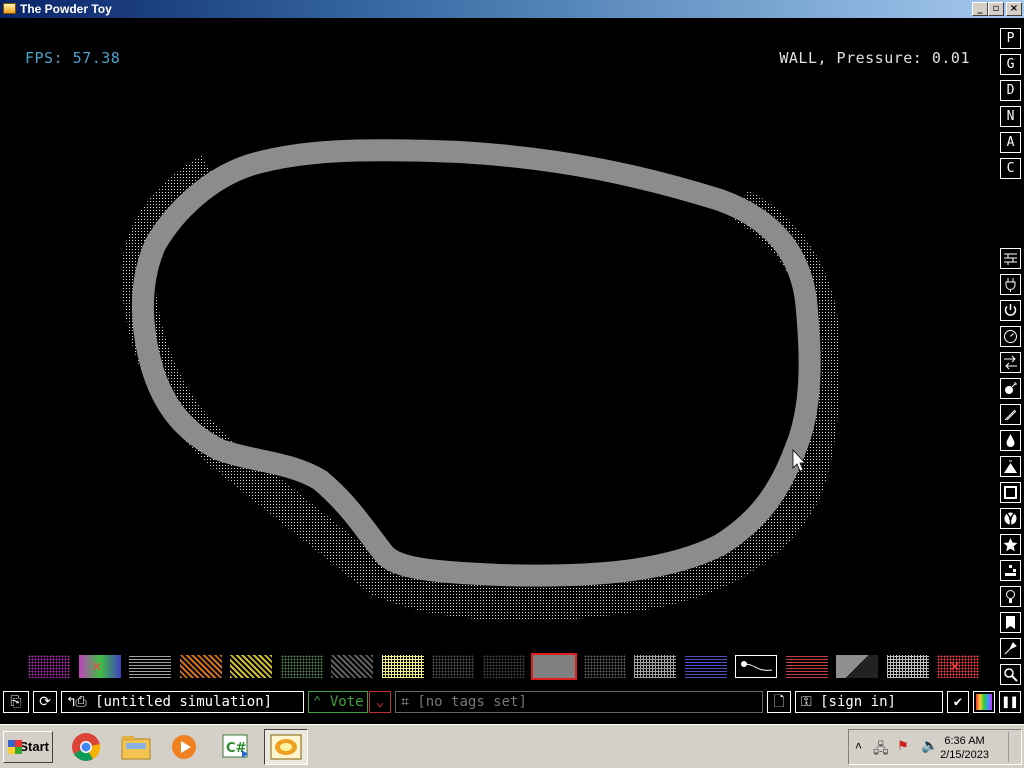 The image size is (1024, 768). I want to click on volume-icon: 🔈, so click(929, 745).